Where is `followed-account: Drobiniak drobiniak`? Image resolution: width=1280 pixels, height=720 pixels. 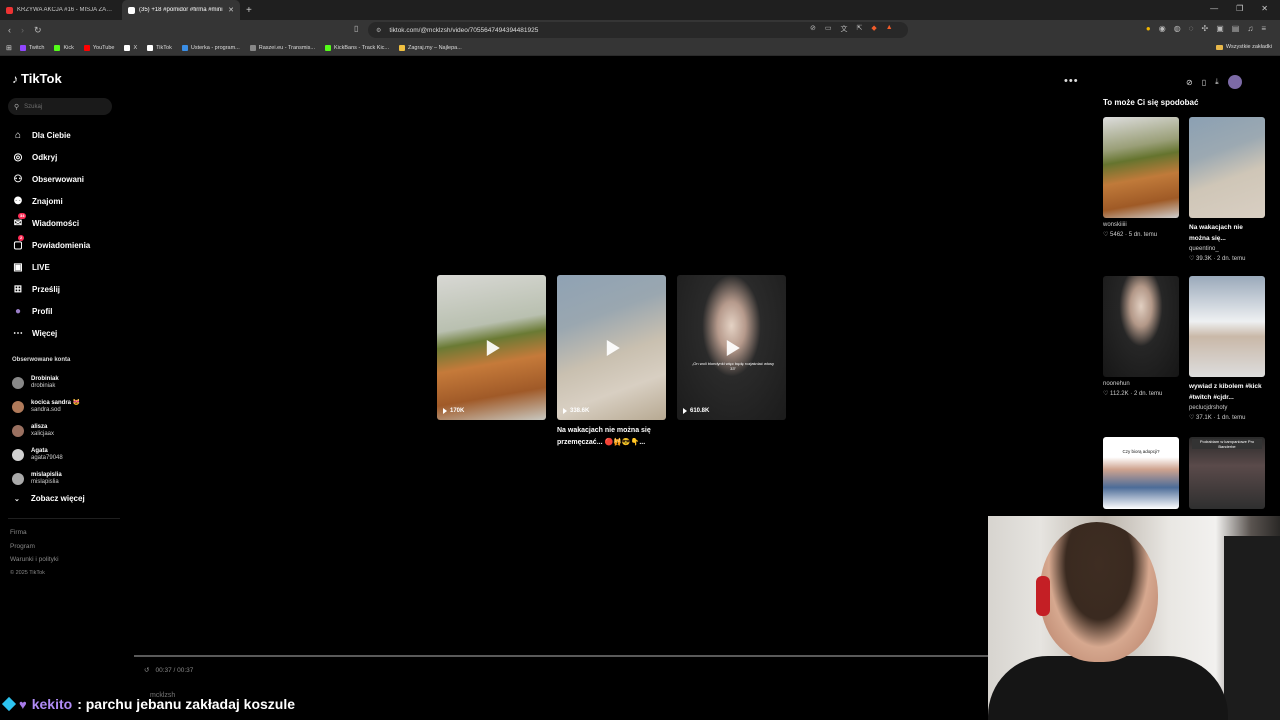
followed-account: Drobiniak drobiniak is located at coordinates (46, 383).